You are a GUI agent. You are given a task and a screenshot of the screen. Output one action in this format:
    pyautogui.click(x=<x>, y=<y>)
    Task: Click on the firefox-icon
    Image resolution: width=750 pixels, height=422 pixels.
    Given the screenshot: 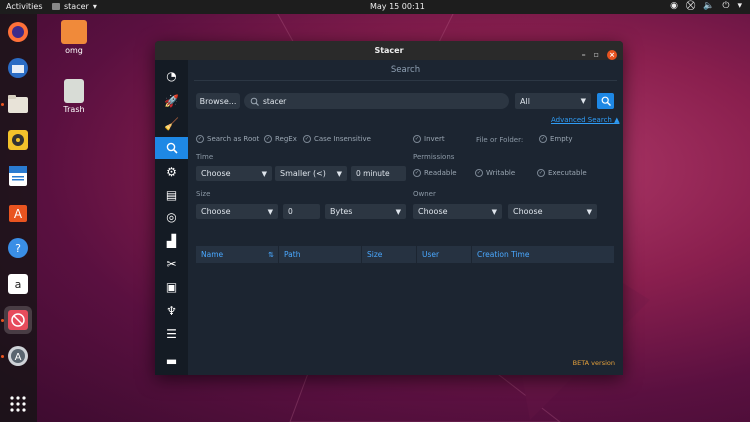 What is the action you would take?
    pyautogui.click(x=18, y=32)
    